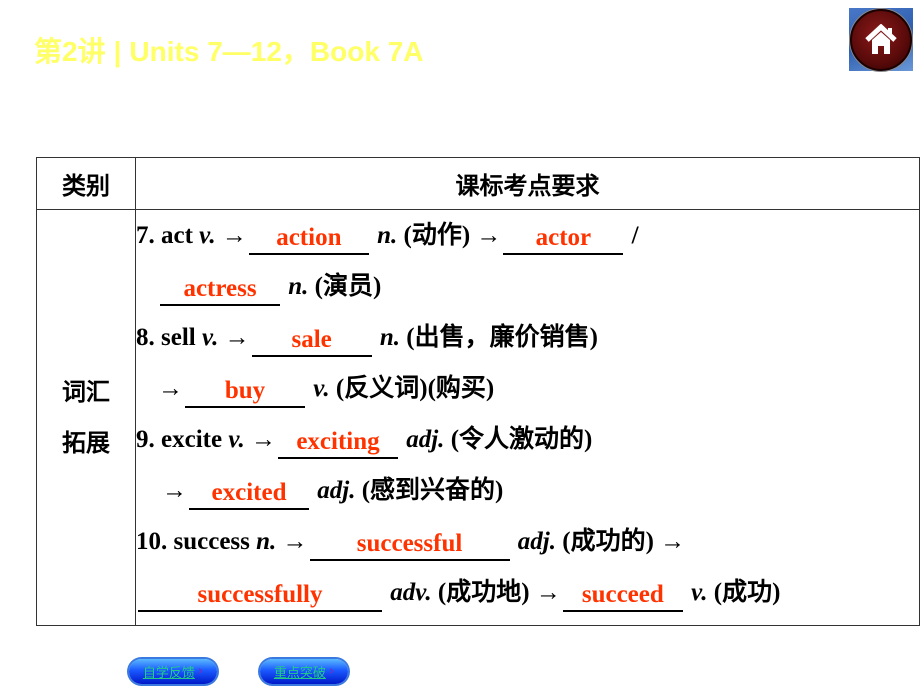  Describe the element at coordinates (527, 541) in the screenshot. I see `list-item: 10. success n. → successful adj. (成功的) →` at that location.